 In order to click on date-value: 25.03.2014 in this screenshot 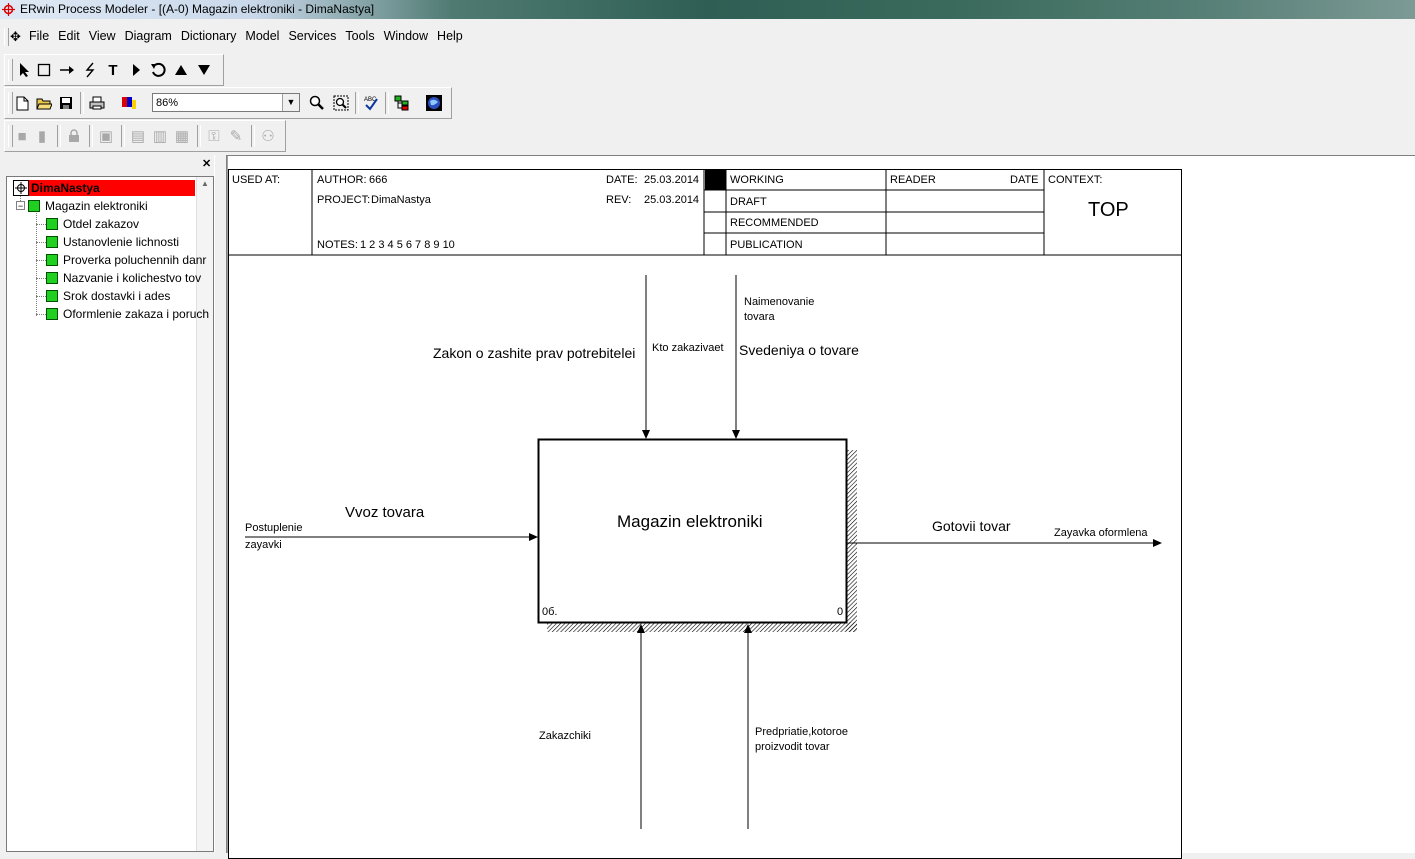, I will do `click(672, 180)`.